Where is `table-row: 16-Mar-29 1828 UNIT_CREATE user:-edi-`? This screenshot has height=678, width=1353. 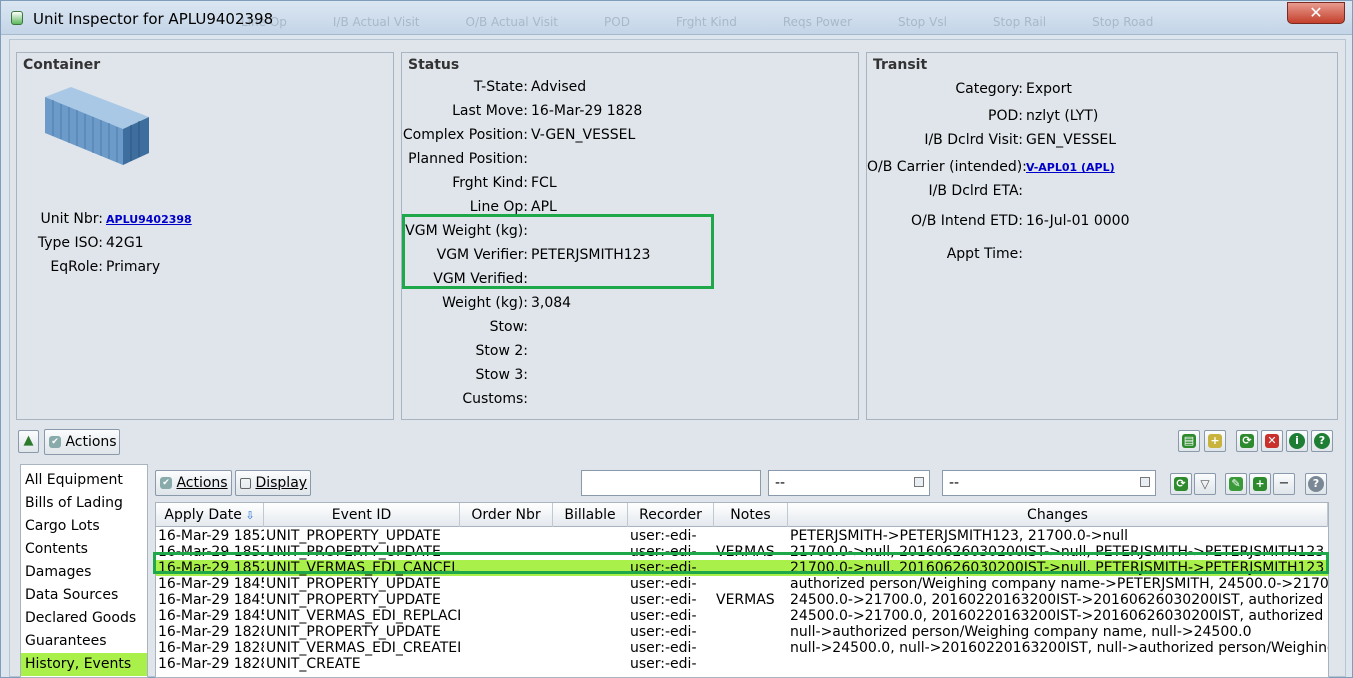
table-row: 16-Mar-29 1828 UNIT_CREATE user:-edi- is located at coordinates (742, 664).